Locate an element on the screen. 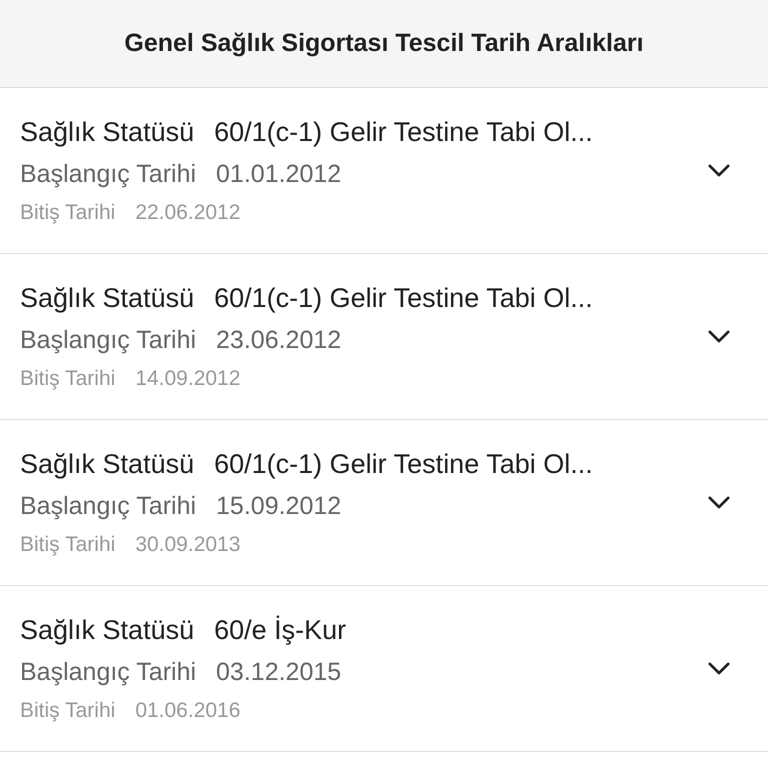  page-title: Genel Sağlık Sigortası Tescil Tarih Aralıkları is located at coordinates (384, 43).